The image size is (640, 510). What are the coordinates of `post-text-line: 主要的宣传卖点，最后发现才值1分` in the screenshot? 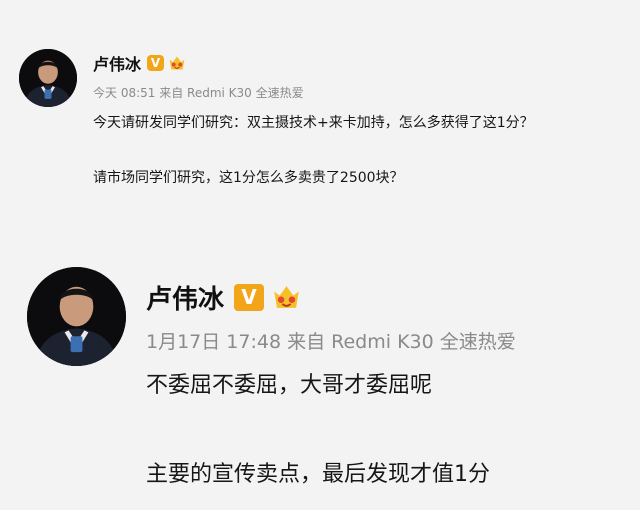 It's located at (318, 474).